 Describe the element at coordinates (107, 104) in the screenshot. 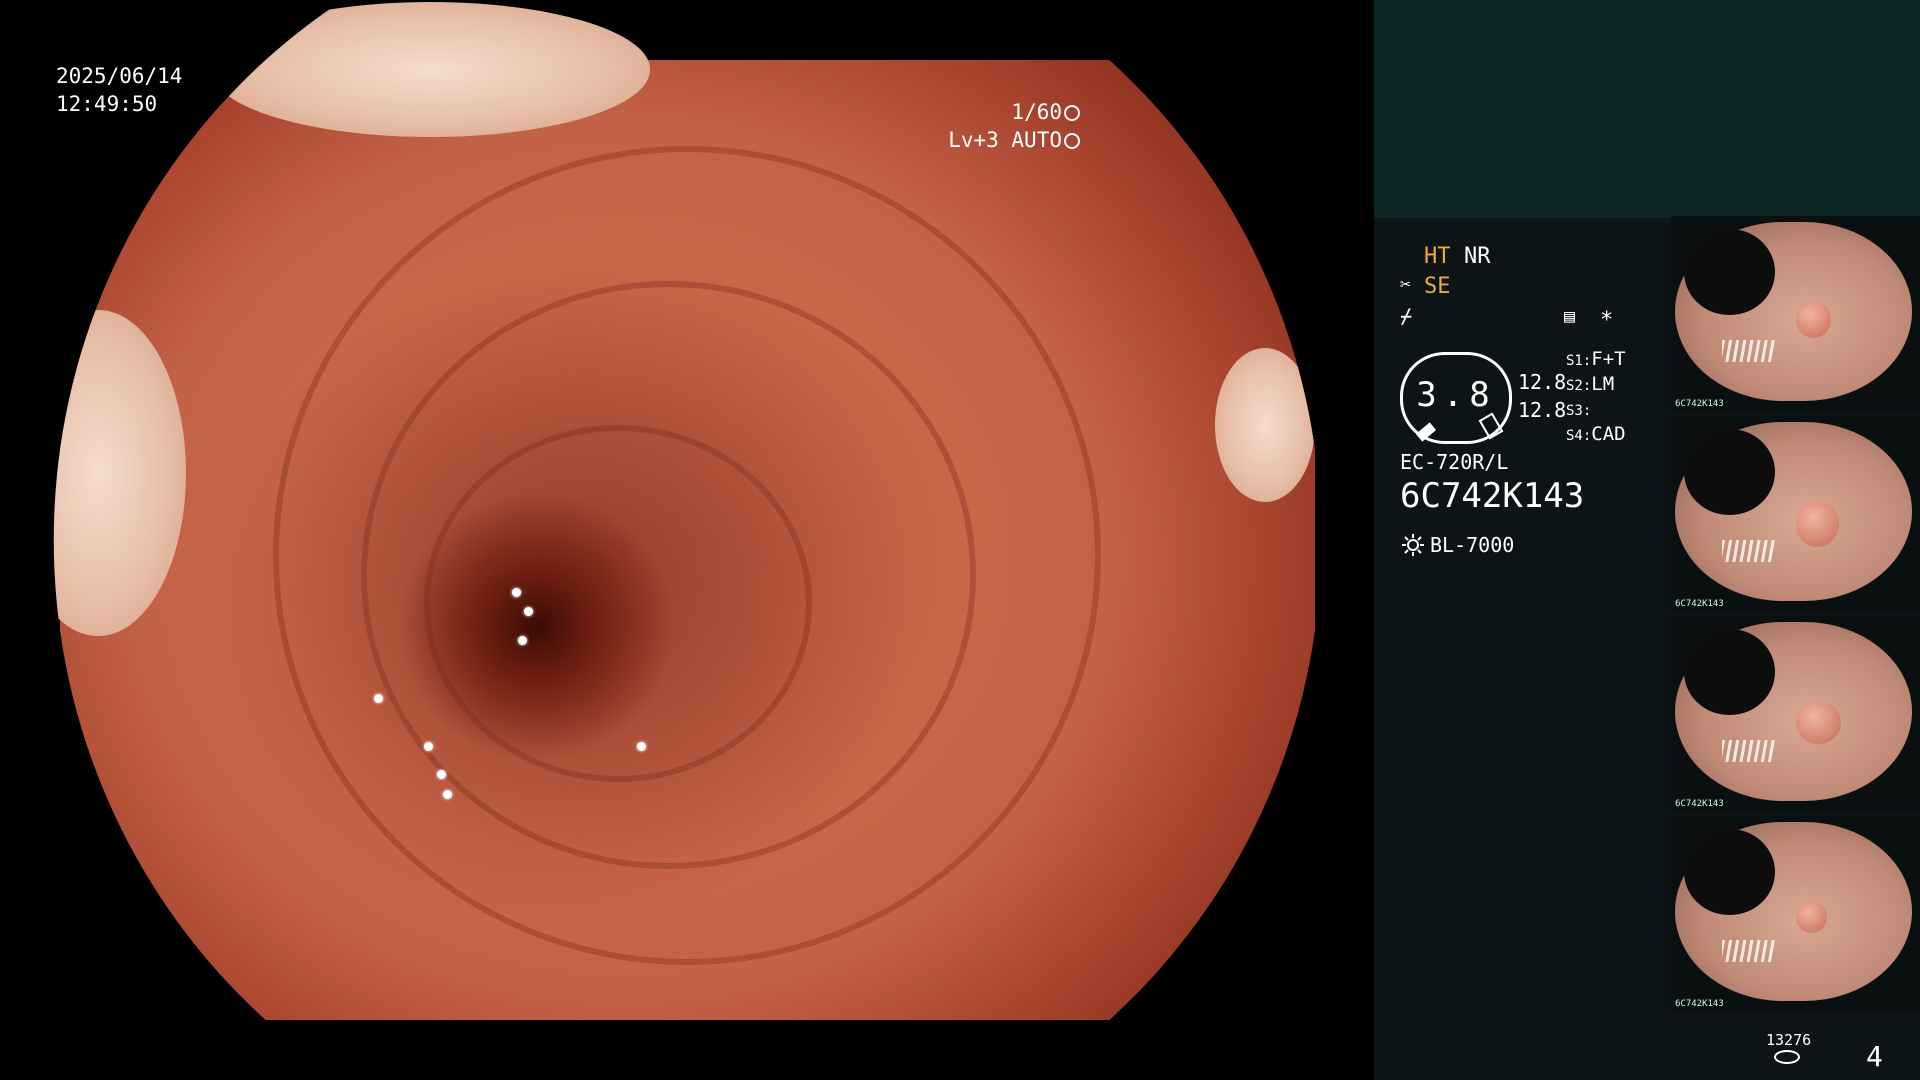

I see `time-text: 12:49:50` at that location.